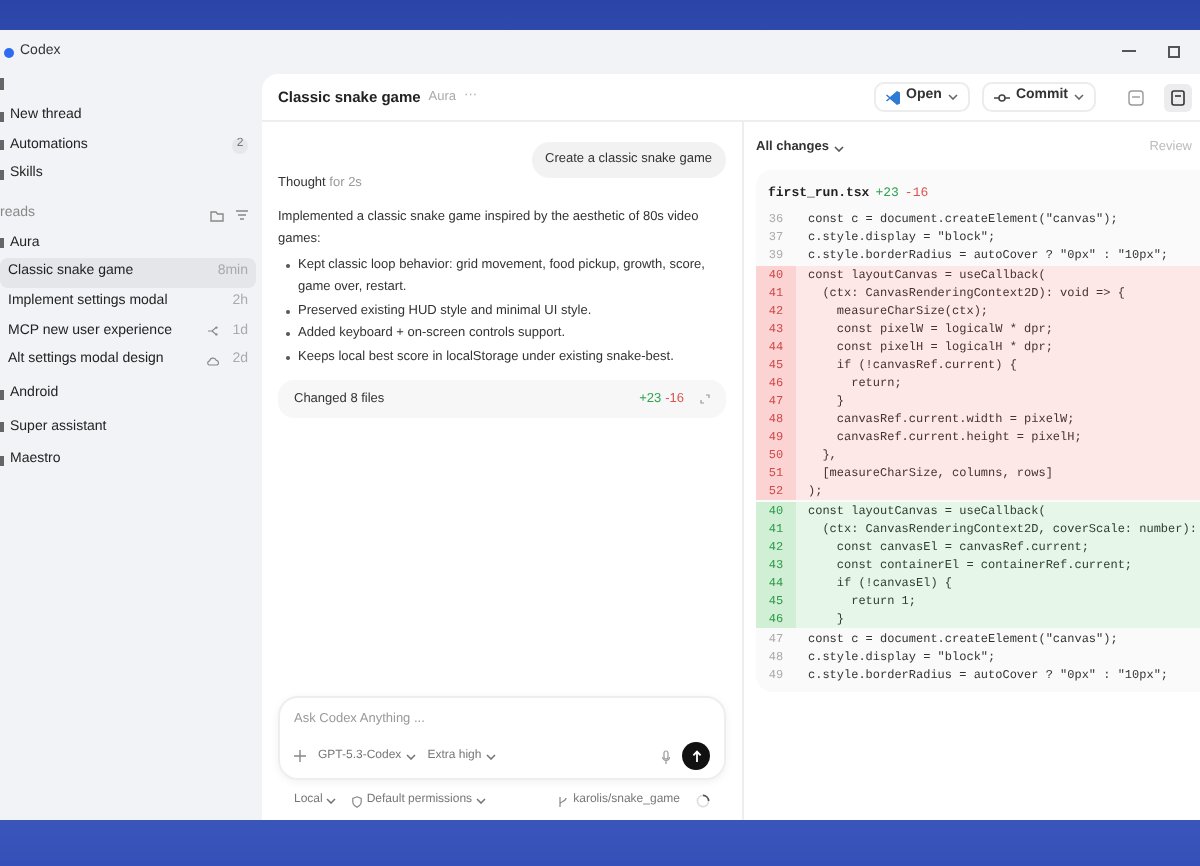  What do you see at coordinates (9, 52) in the screenshot?
I see `app-logo-icon` at bounding box center [9, 52].